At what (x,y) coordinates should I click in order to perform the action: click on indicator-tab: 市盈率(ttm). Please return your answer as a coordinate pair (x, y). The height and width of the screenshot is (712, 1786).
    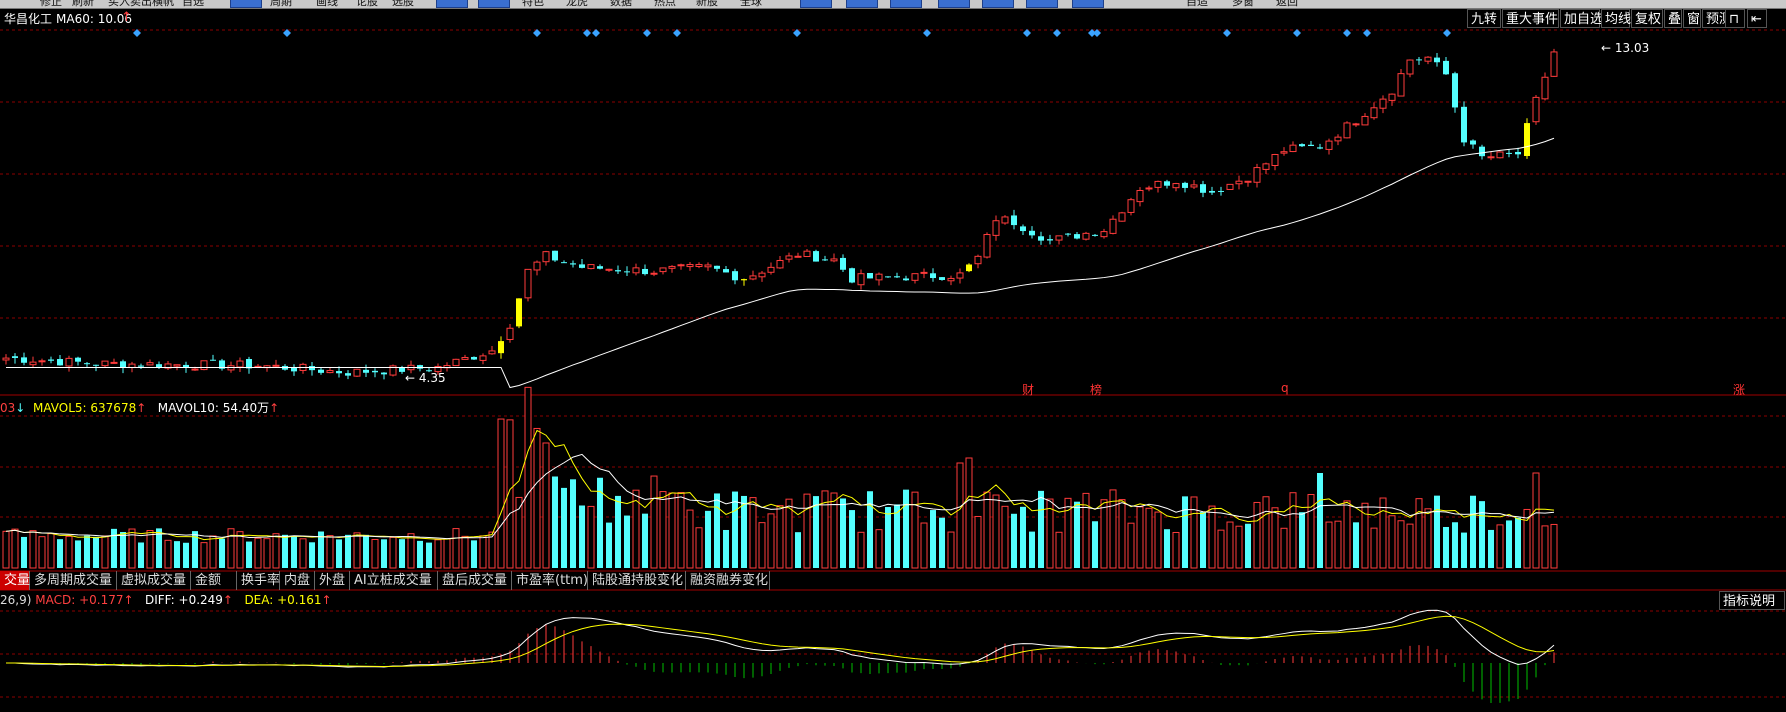
    Looking at the image, I should click on (550, 580).